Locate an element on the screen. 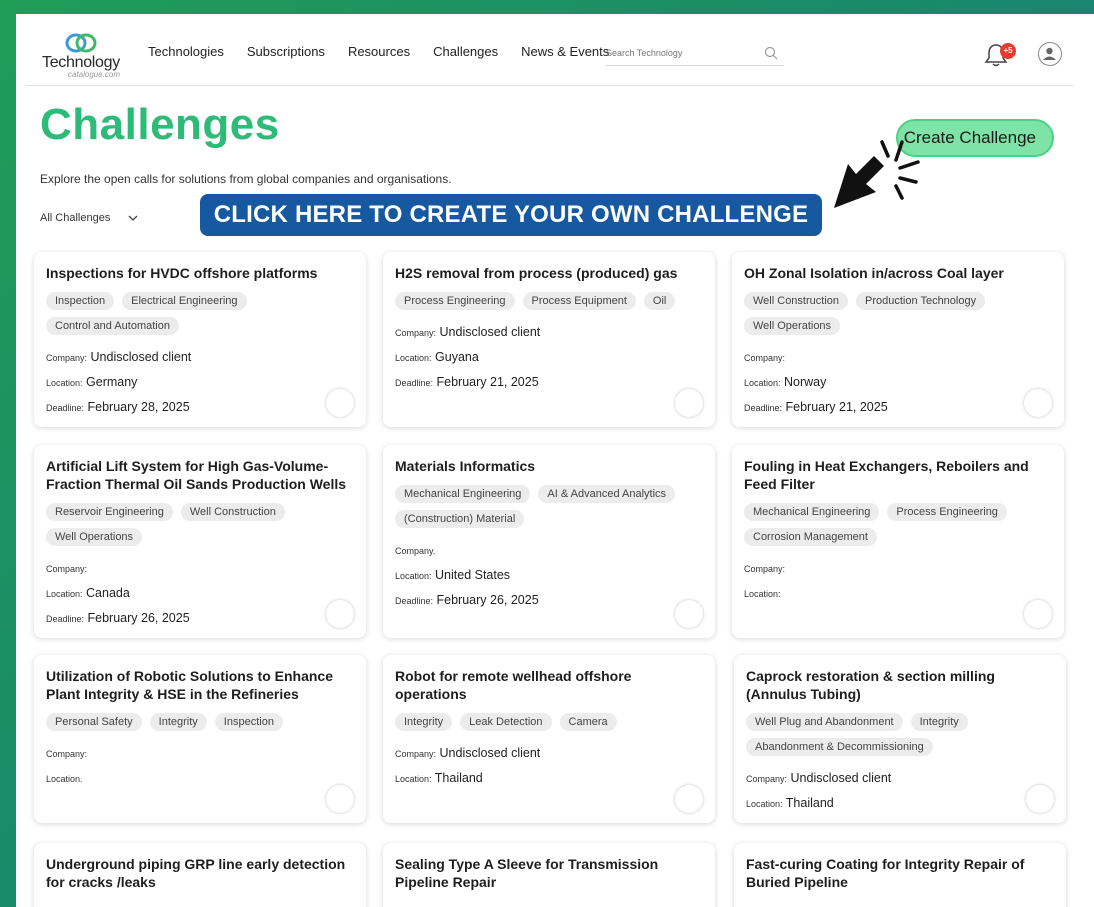 This screenshot has height=907, width=1094. challenges-filter-dropdown: All Challenges is located at coordinates (89, 218).